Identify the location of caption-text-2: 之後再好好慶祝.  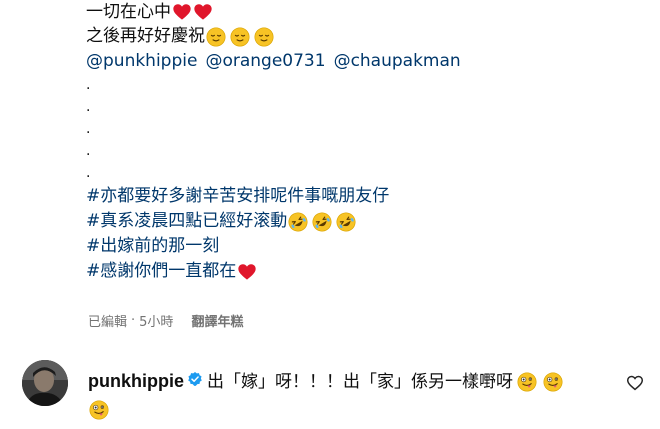
(145, 36).